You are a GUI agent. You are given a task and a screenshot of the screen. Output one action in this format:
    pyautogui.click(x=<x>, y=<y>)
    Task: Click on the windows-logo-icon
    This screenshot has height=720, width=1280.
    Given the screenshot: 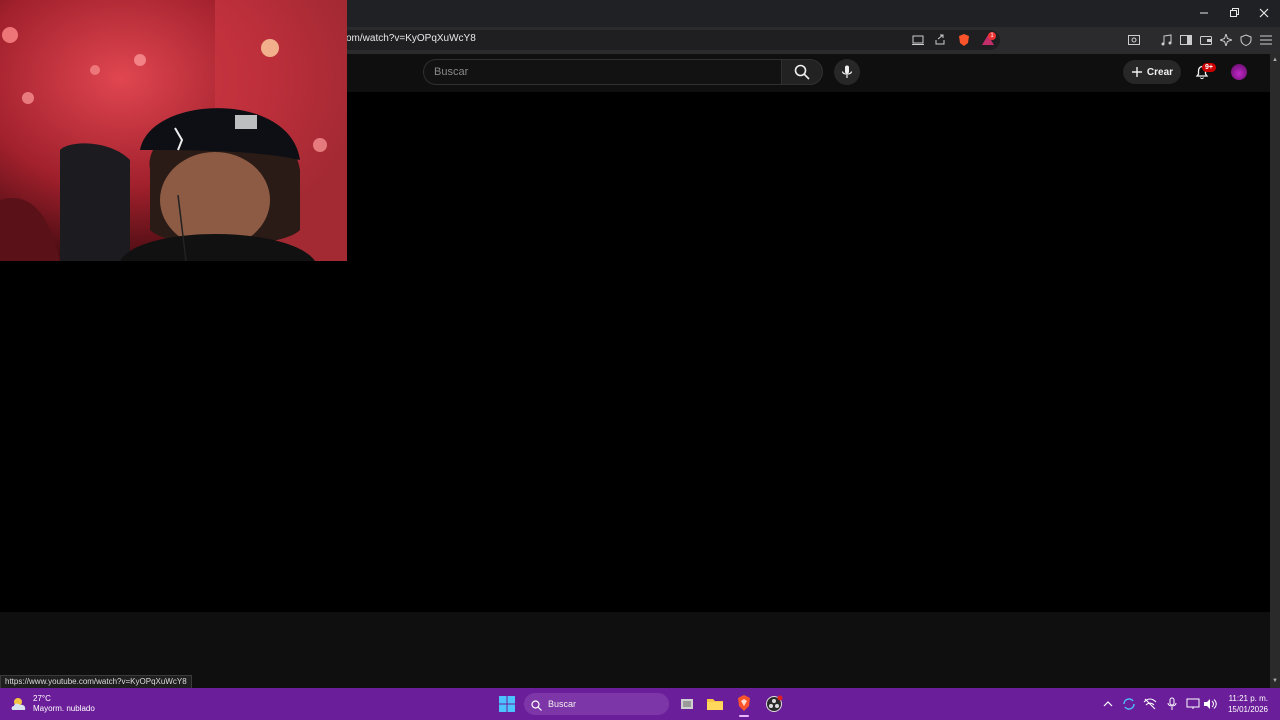 What is the action you would take?
    pyautogui.click(x=507, y=704)
    